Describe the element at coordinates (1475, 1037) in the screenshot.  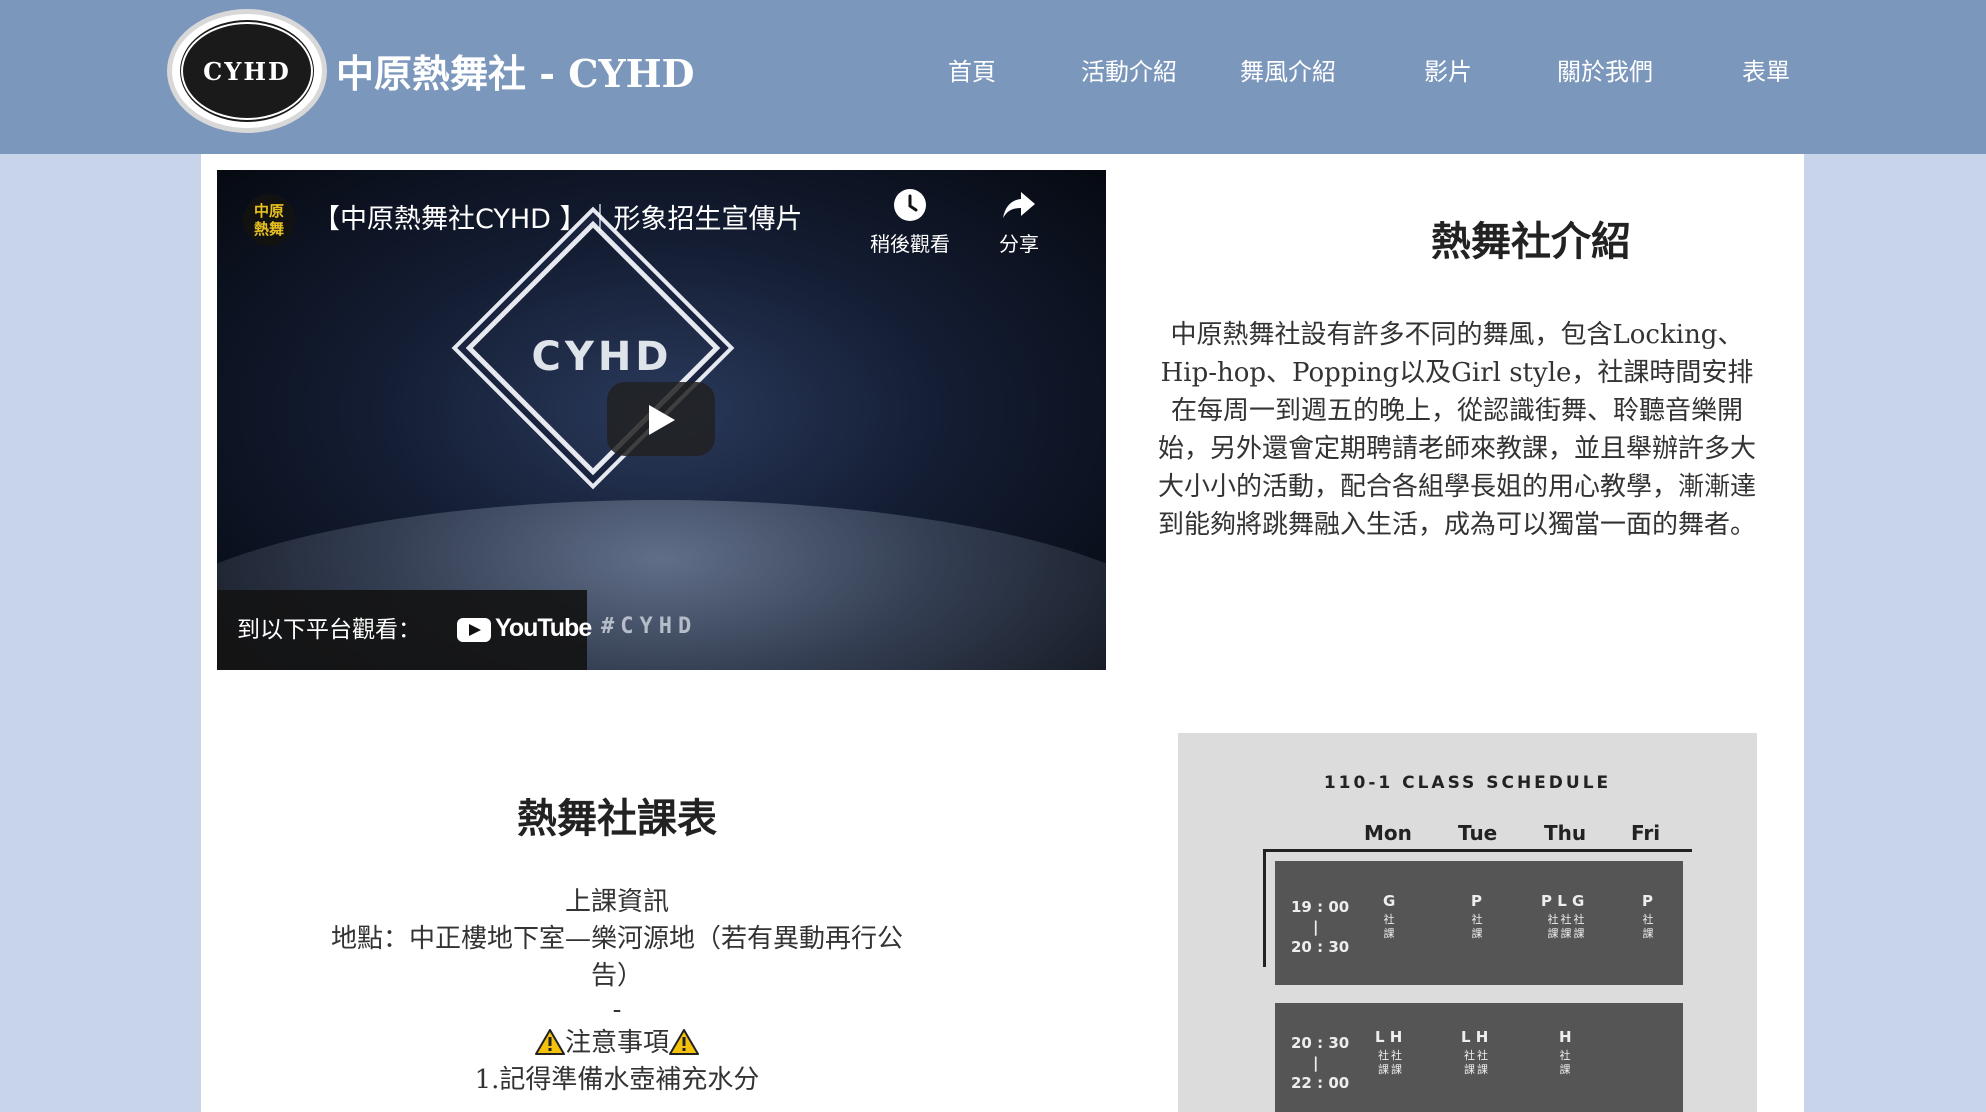
I see `slot-2-tue: L H` at that location.